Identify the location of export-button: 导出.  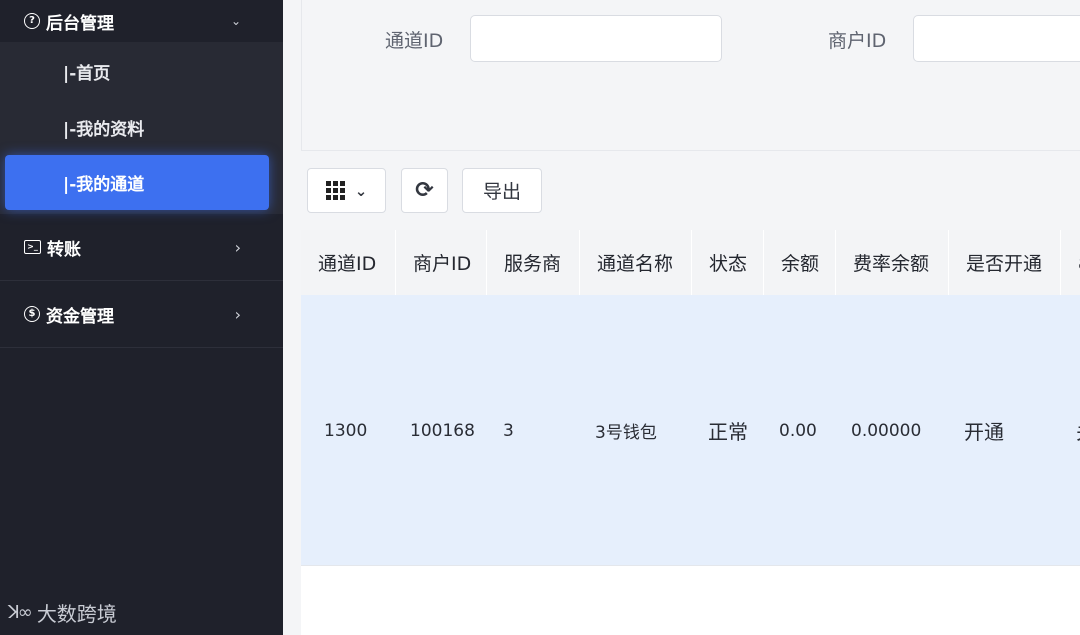
(502, 190).